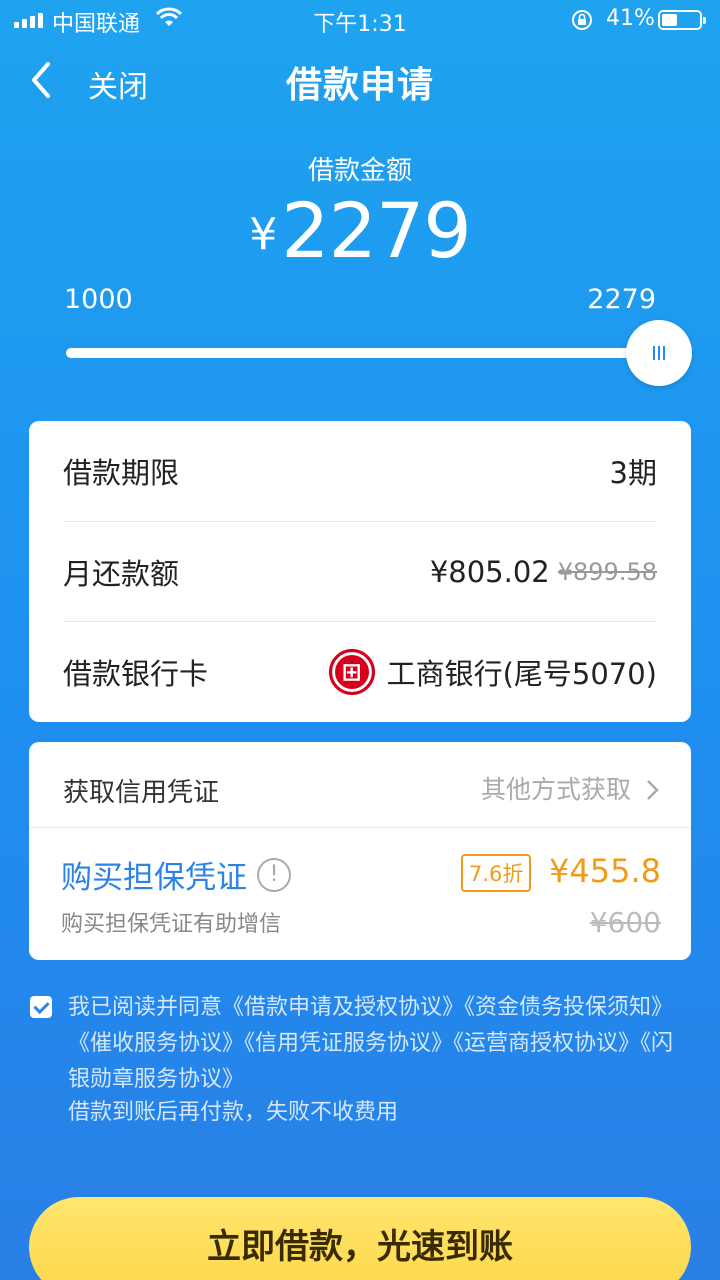 The width and height of the screenshot is (720, 1280). What do you see at coordinates (171, 924) in the screenshot?
I see `buy-guarantee-desc: 购买担保凭证有助增信` at bounding box center [171, 924].